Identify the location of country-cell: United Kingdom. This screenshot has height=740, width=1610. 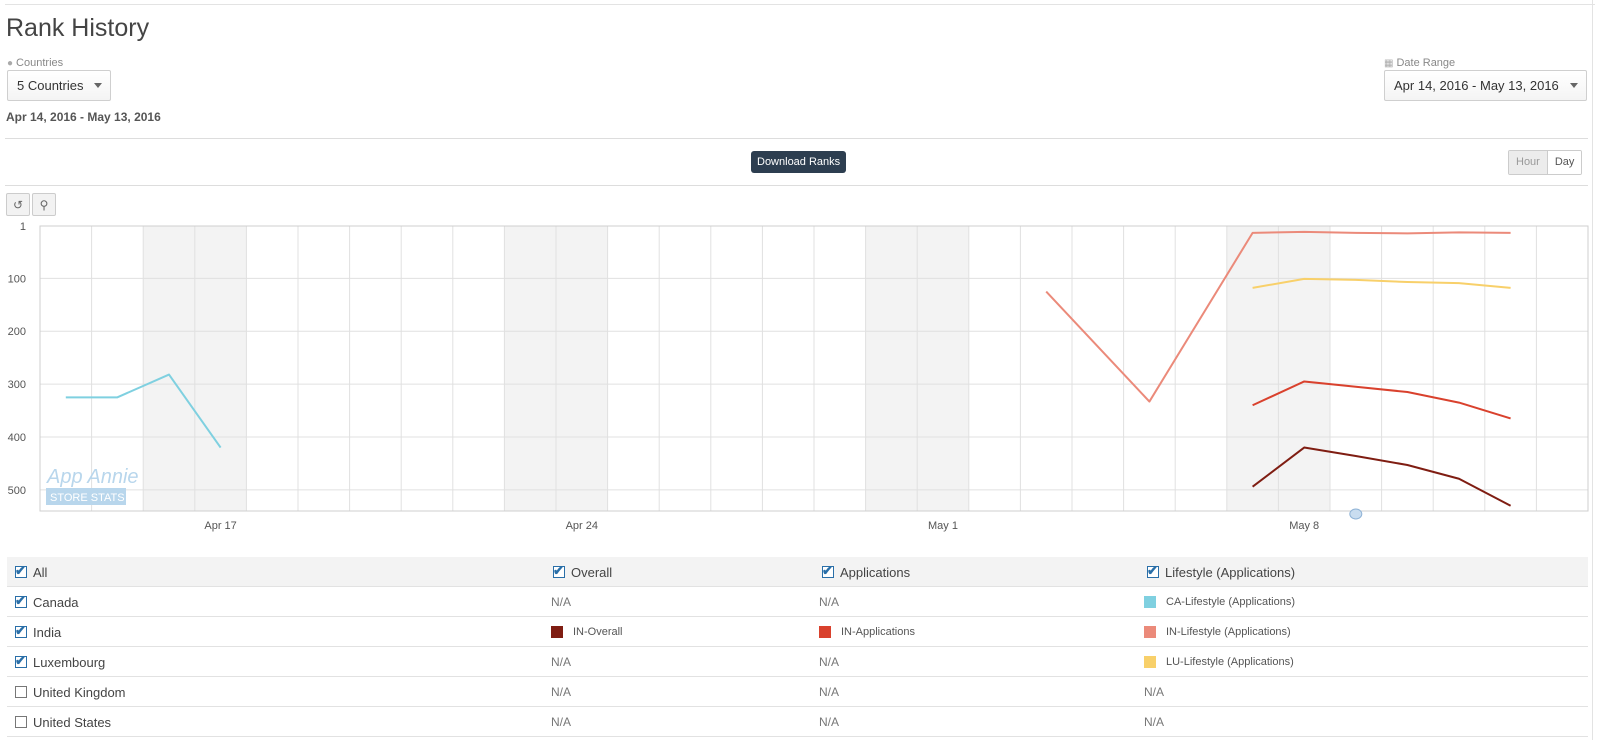
(70, 692).